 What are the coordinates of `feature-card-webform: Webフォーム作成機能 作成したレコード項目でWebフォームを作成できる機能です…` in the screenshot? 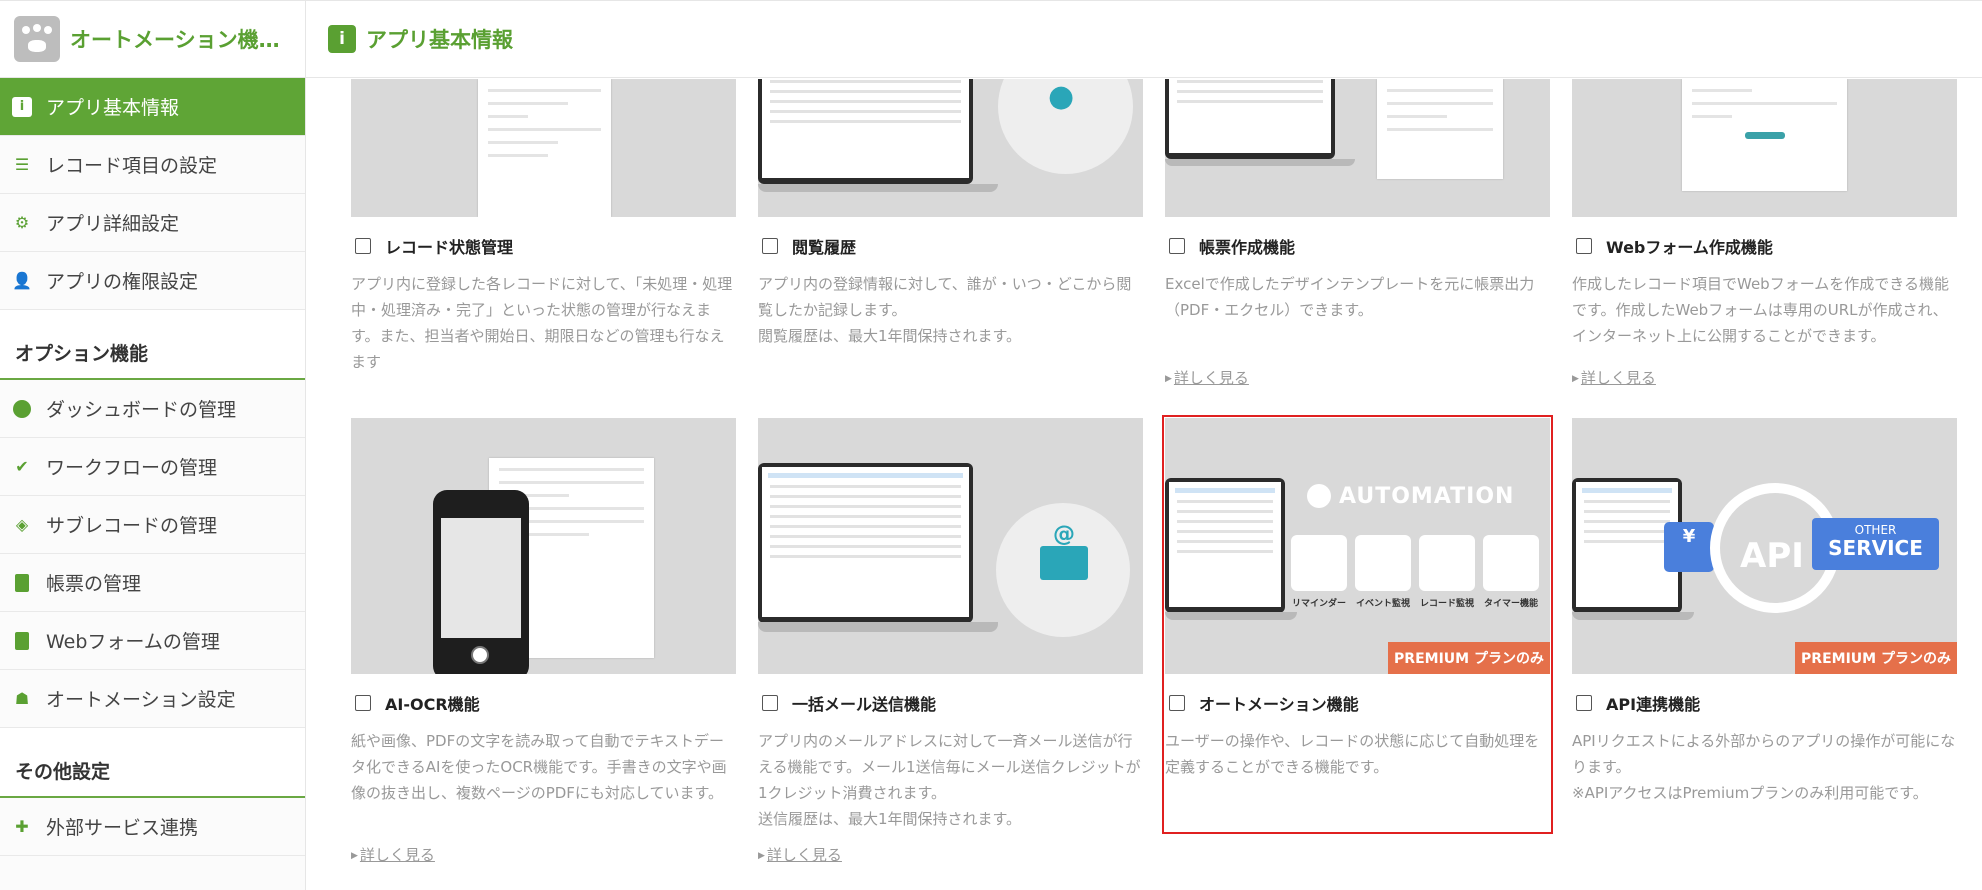 It's located at (1764, 214).